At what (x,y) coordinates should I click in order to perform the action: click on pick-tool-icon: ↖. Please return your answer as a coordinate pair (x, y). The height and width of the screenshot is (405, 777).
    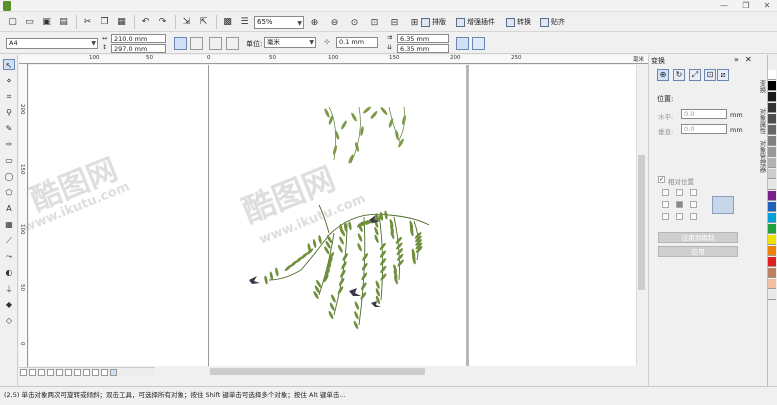
    Looking at the image, I should click on (9, 64).